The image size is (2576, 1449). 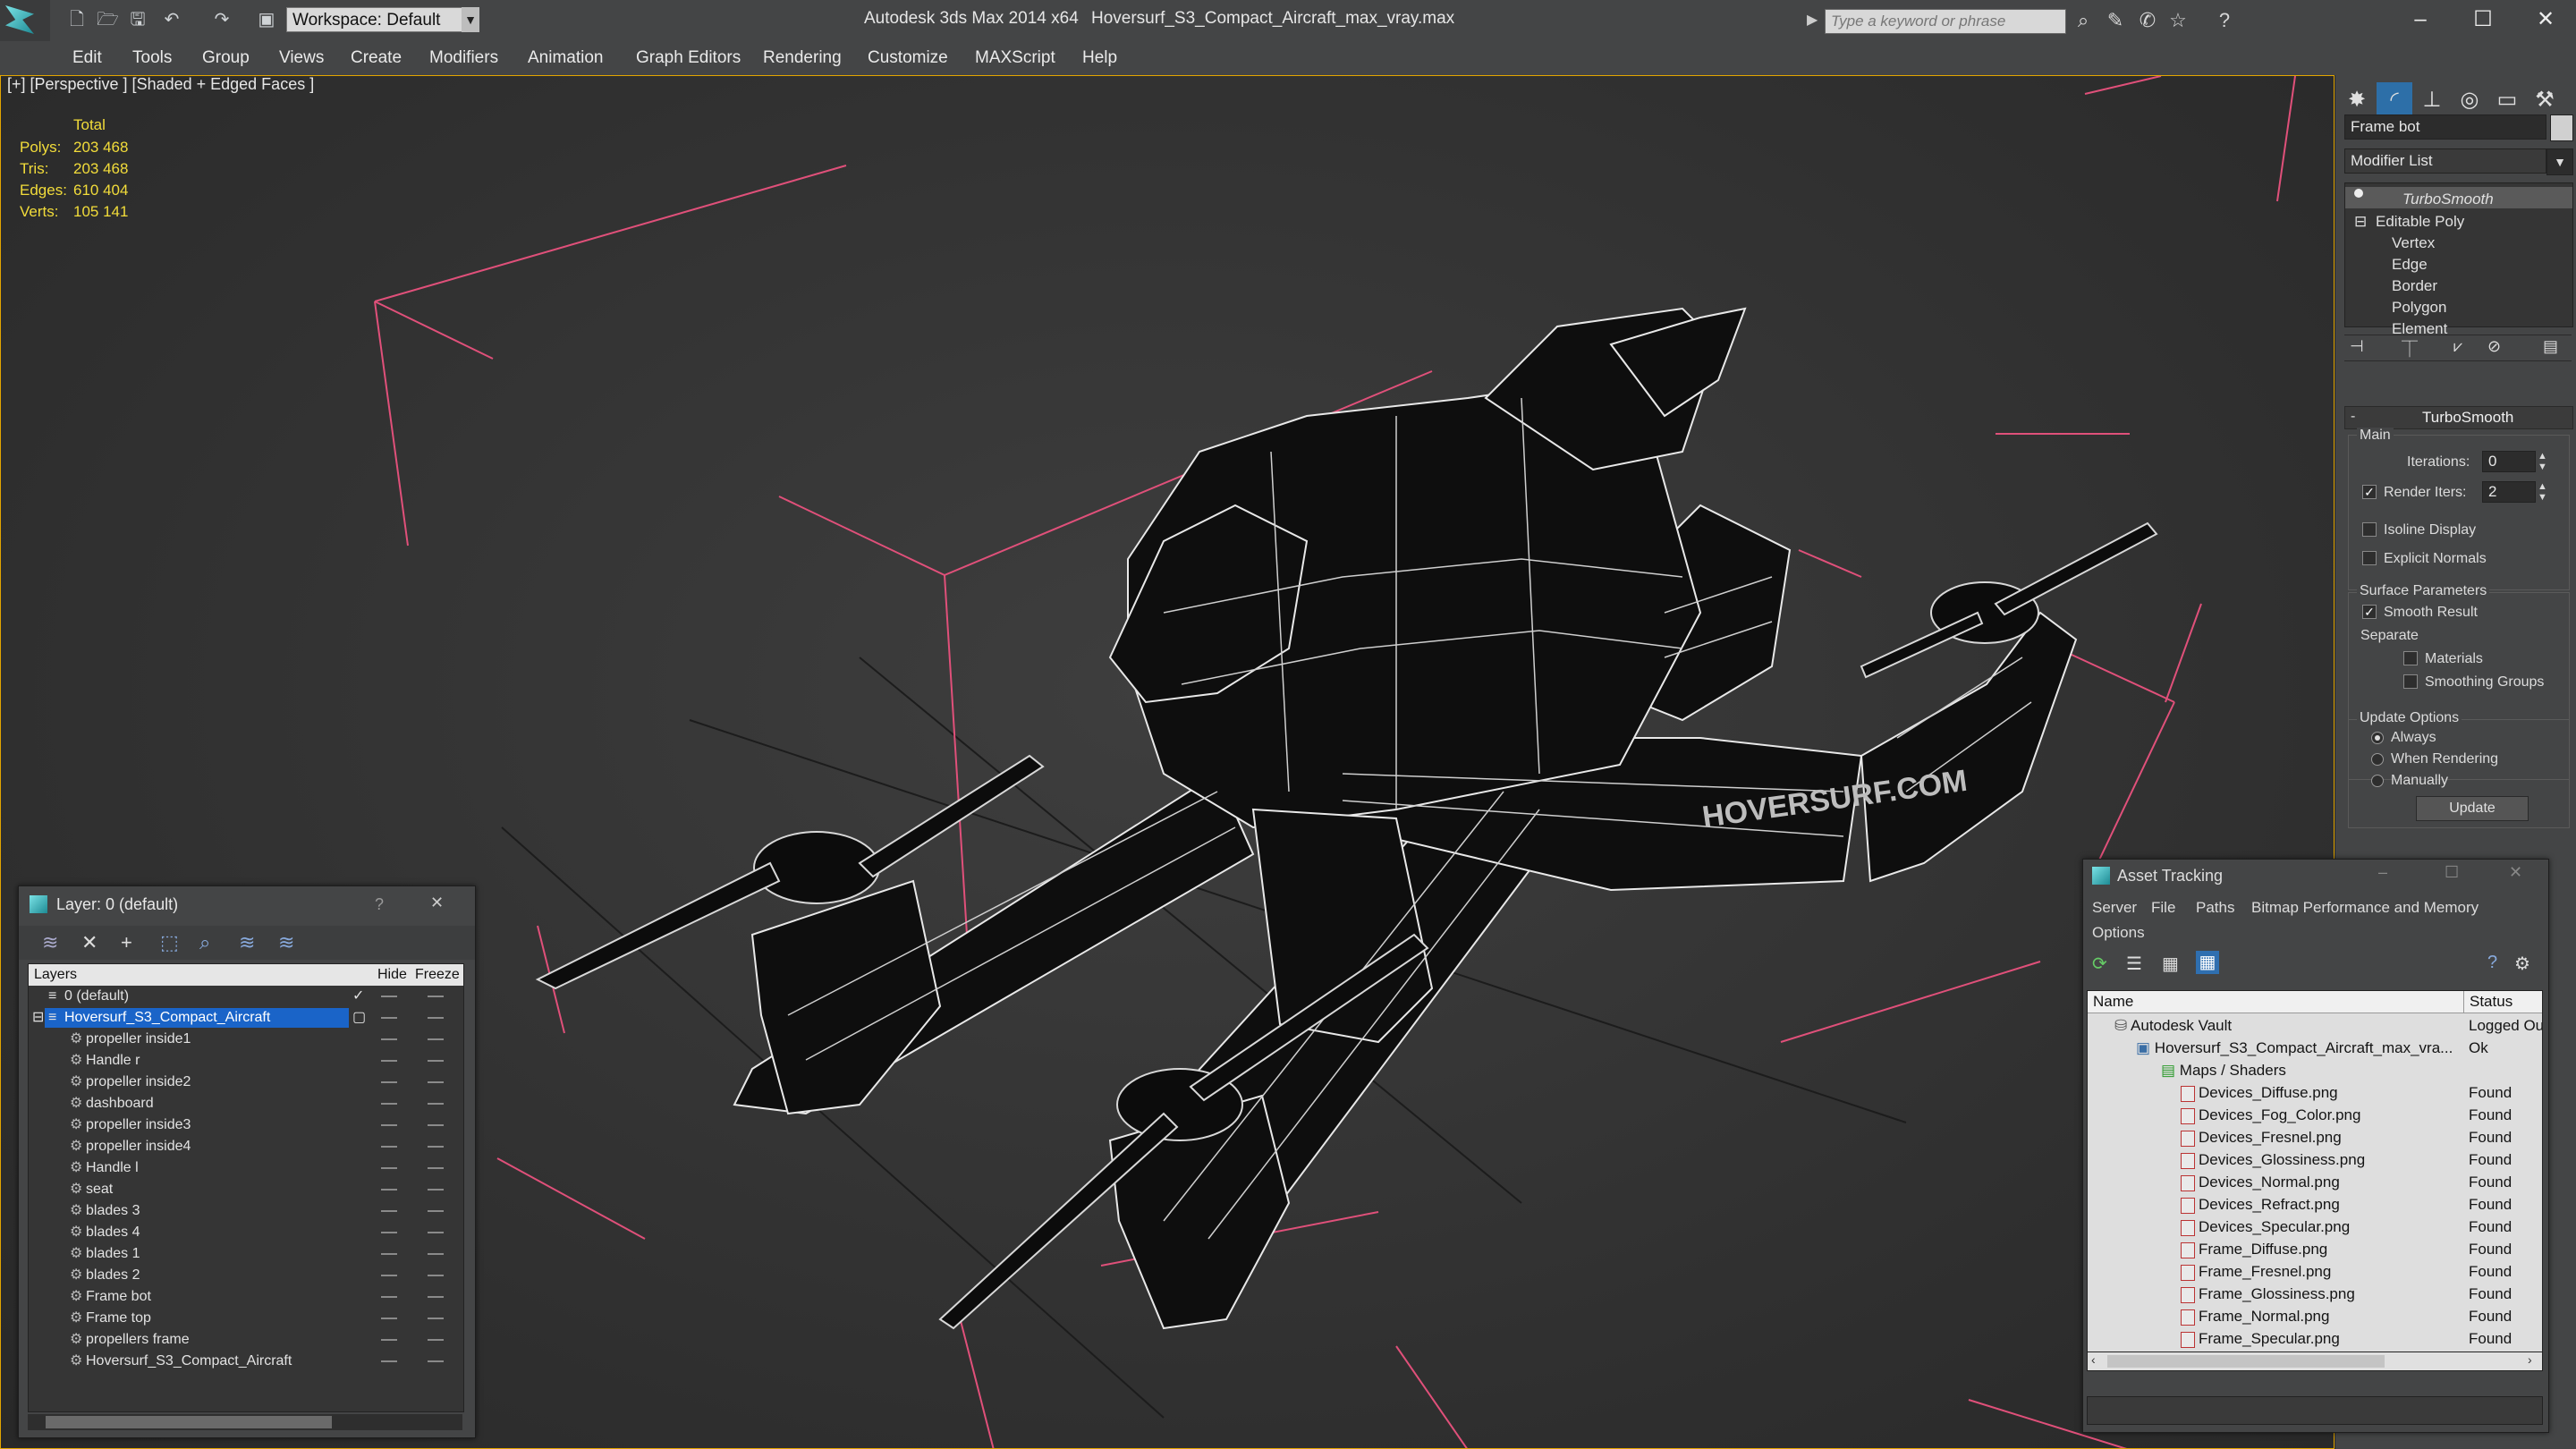 What do you see at coordinates (245, 1125) in the screenshot?
I see `layer-object-row: ⚙ propeller inside3` at bounding box center [245, 1125].